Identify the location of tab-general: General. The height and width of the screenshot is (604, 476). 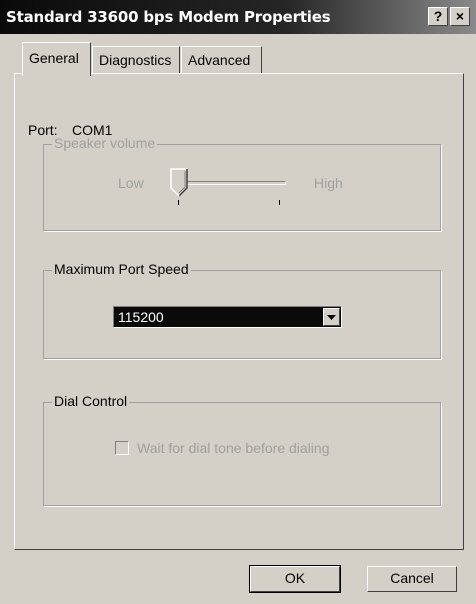
(56, 59).